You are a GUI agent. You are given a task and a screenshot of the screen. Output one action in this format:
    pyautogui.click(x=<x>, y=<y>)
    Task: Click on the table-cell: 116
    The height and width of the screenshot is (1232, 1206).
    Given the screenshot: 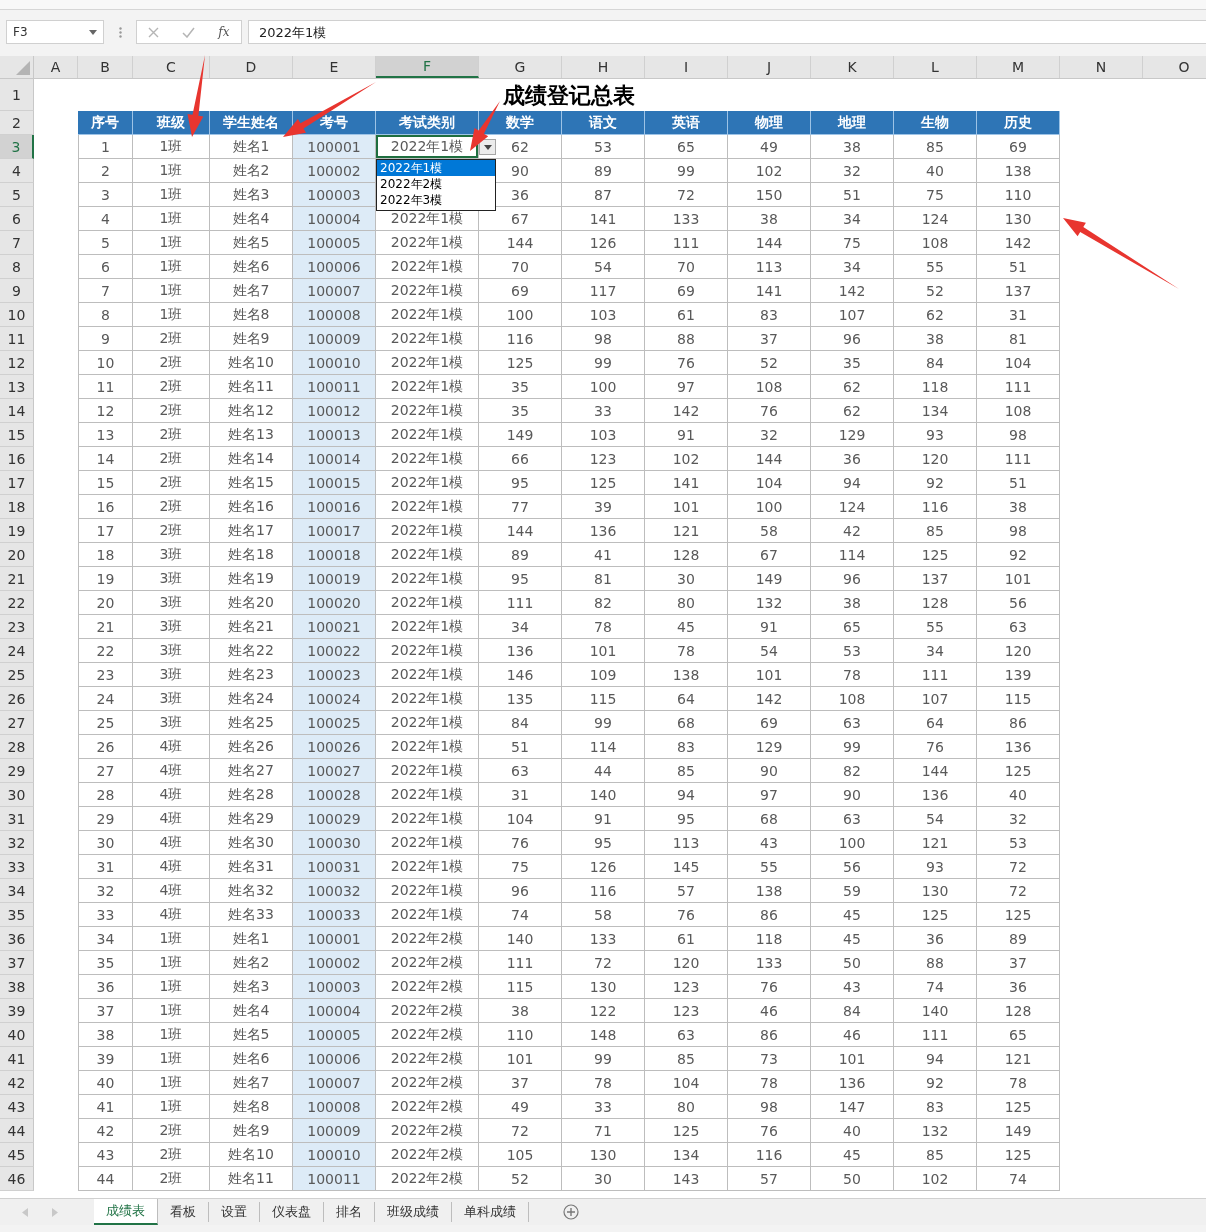 What is the action you would take?
    pyautogui.click(x=520, y=339)
    